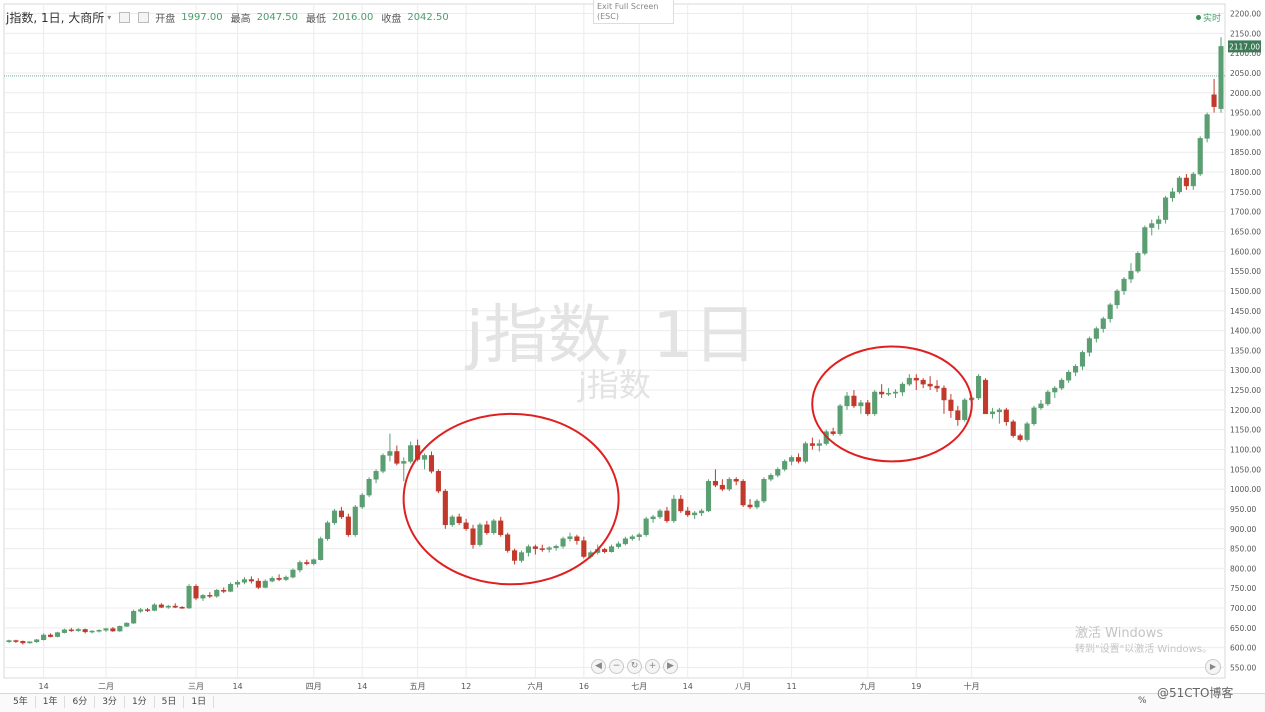 Image resolution: width=1265 pixels, height=712 pixels. Describe the element at coordinates (1245, 192) in the screenshot. I see `y-tick-label: 1750.00` at that location.